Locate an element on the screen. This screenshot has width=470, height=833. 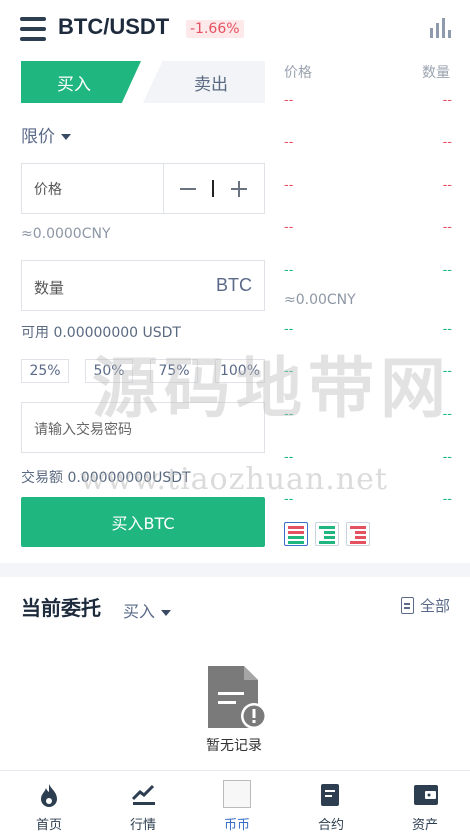
all-orders-link: 全部 is located at coordinates (425, 605).